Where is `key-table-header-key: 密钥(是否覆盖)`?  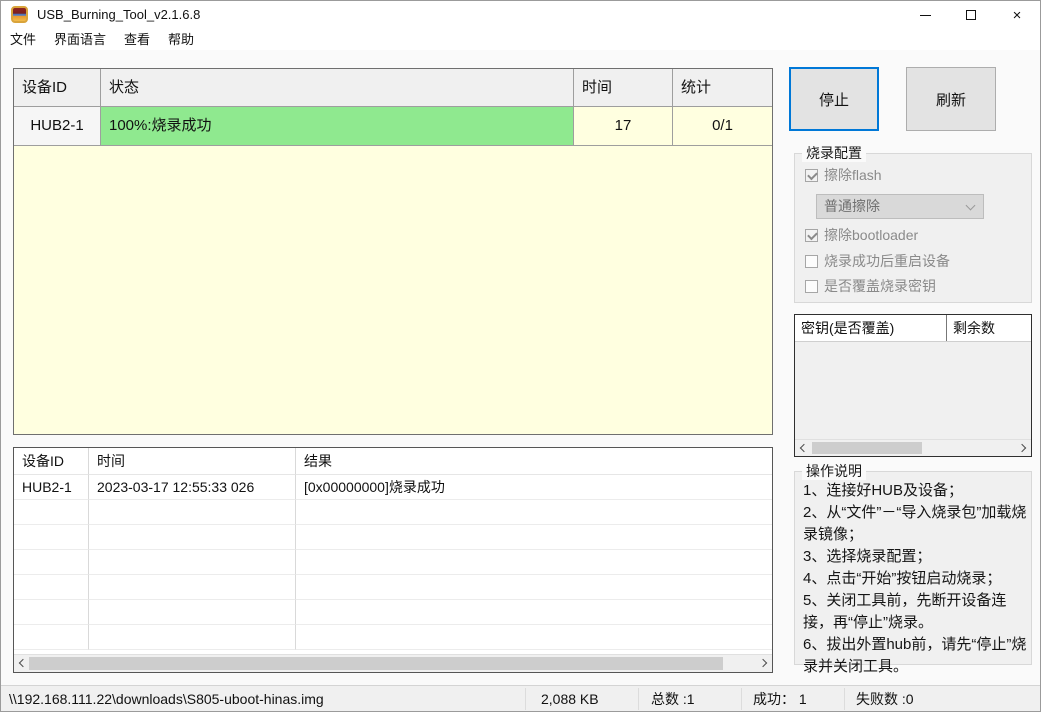
key-table-header-key: 密钥(是否覆盖) is located at coordinates (871, 328).